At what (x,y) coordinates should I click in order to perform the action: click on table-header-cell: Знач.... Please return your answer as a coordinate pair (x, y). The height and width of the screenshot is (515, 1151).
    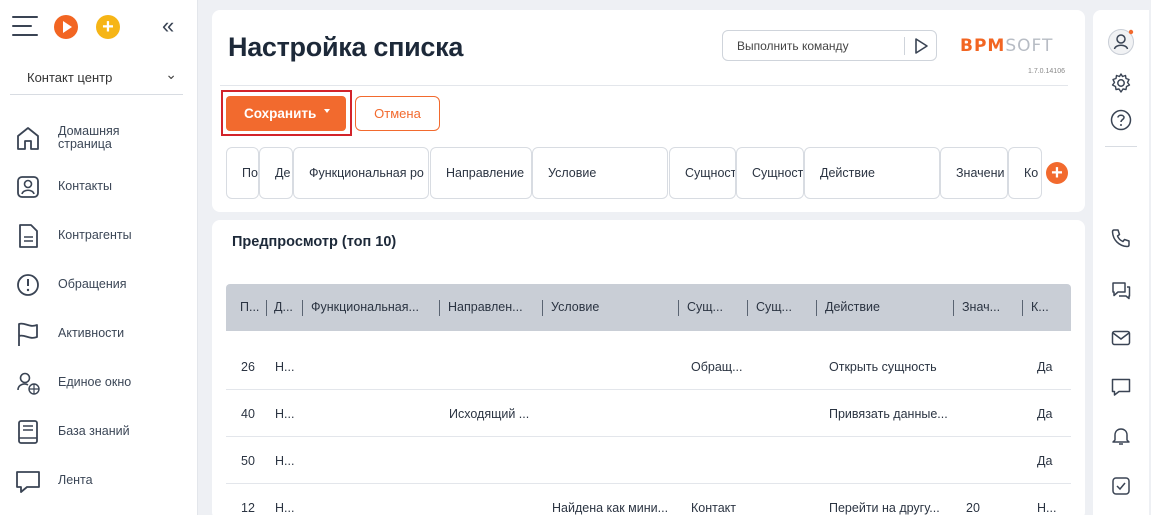
    Looking at the image, I should click on (981, 307).